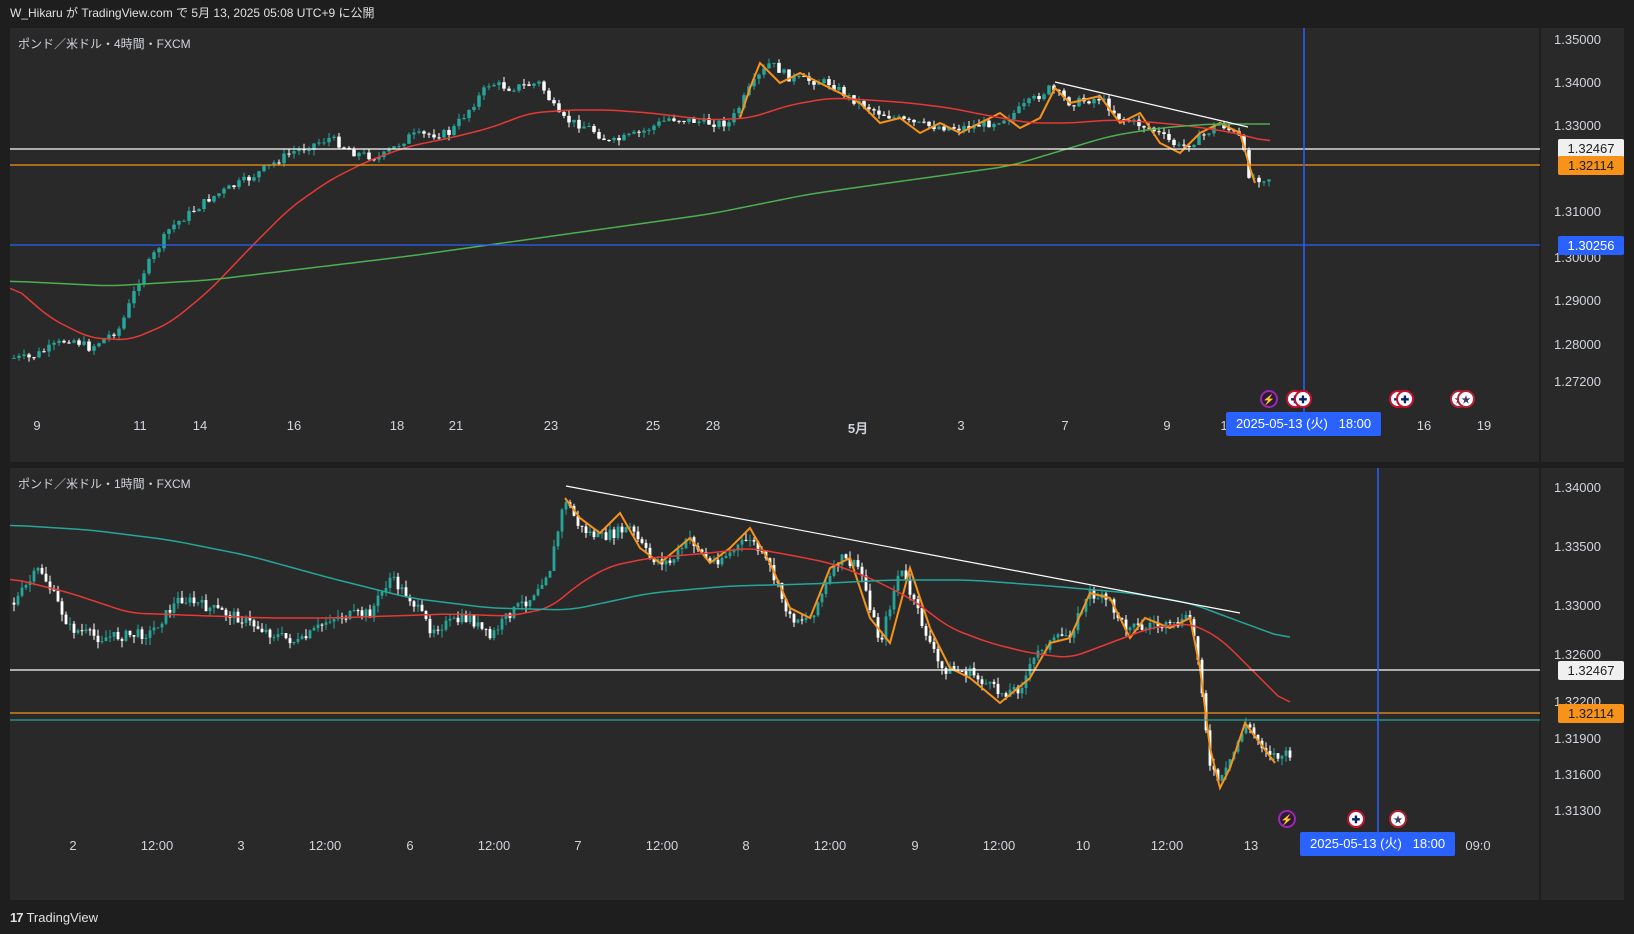 Image resolution: width=1634 pixels, height=934 pixels. What do you see at coordinates (294, 425) in the screenshot?
I see `time-axis-label: 16` at bounding box center [294, 425].